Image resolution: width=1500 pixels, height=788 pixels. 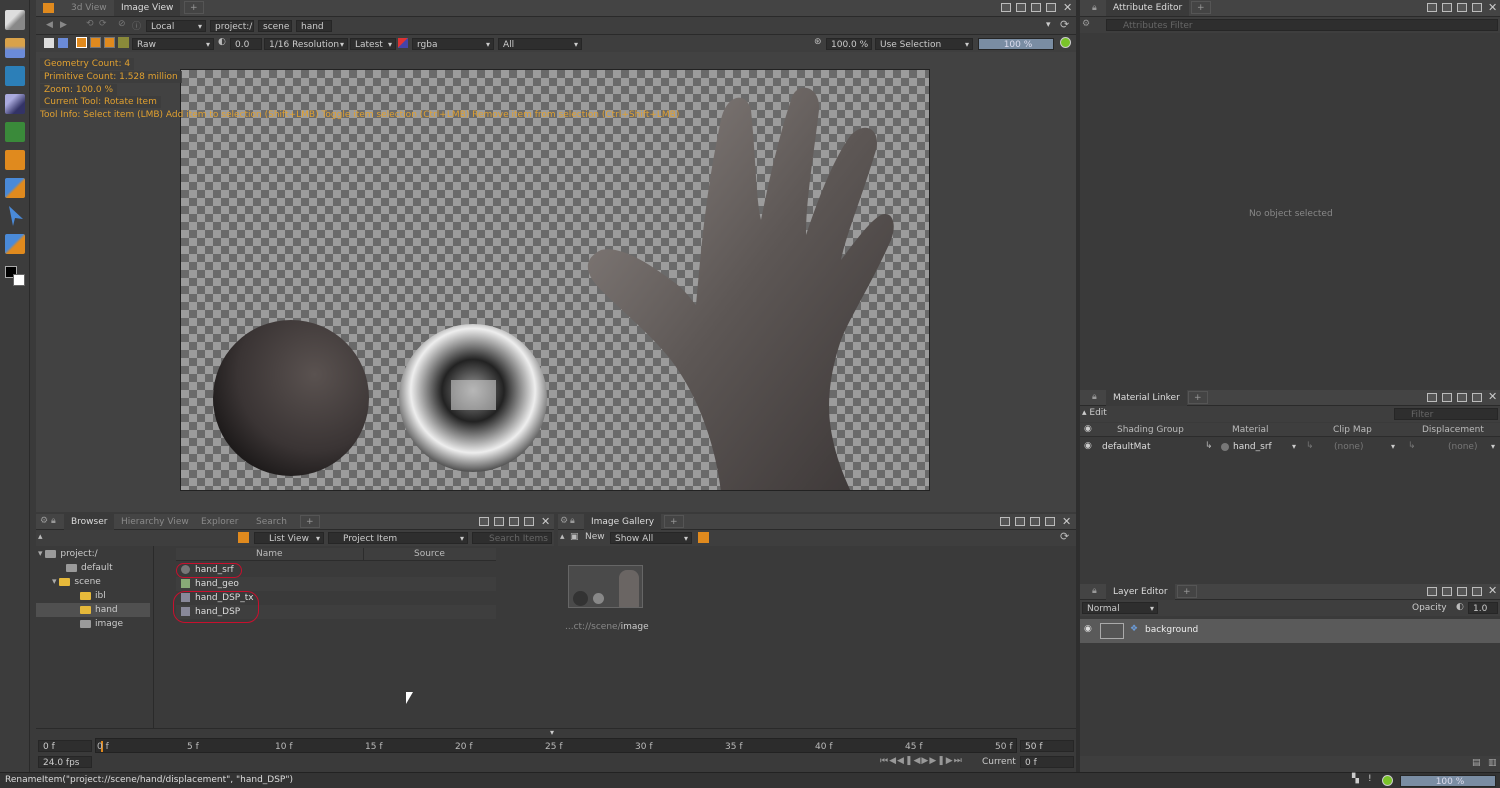 I want to click on grid-icon, so click(x=81, y=42).